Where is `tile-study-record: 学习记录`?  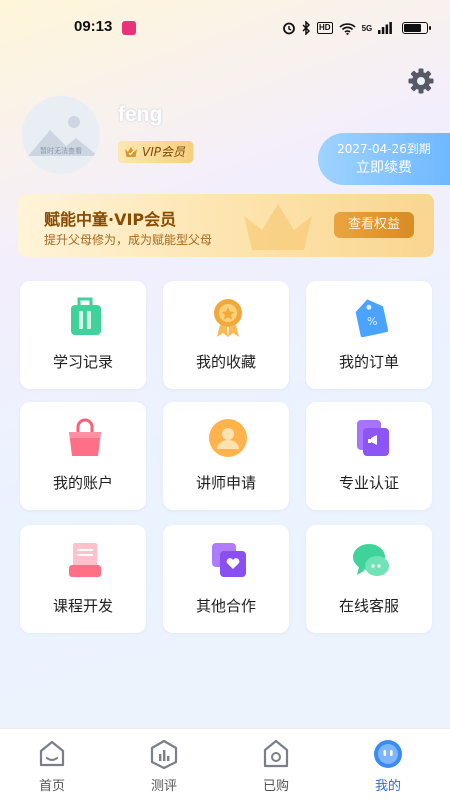 tile-study-record: 学习记录 is located at coordinates (83, 335).